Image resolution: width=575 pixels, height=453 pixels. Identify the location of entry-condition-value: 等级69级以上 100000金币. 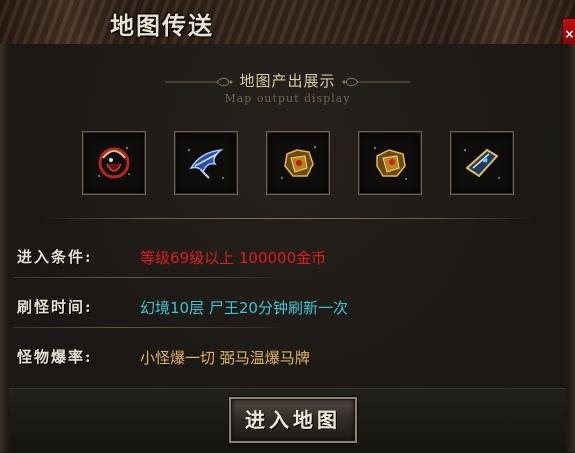
(233, 258).